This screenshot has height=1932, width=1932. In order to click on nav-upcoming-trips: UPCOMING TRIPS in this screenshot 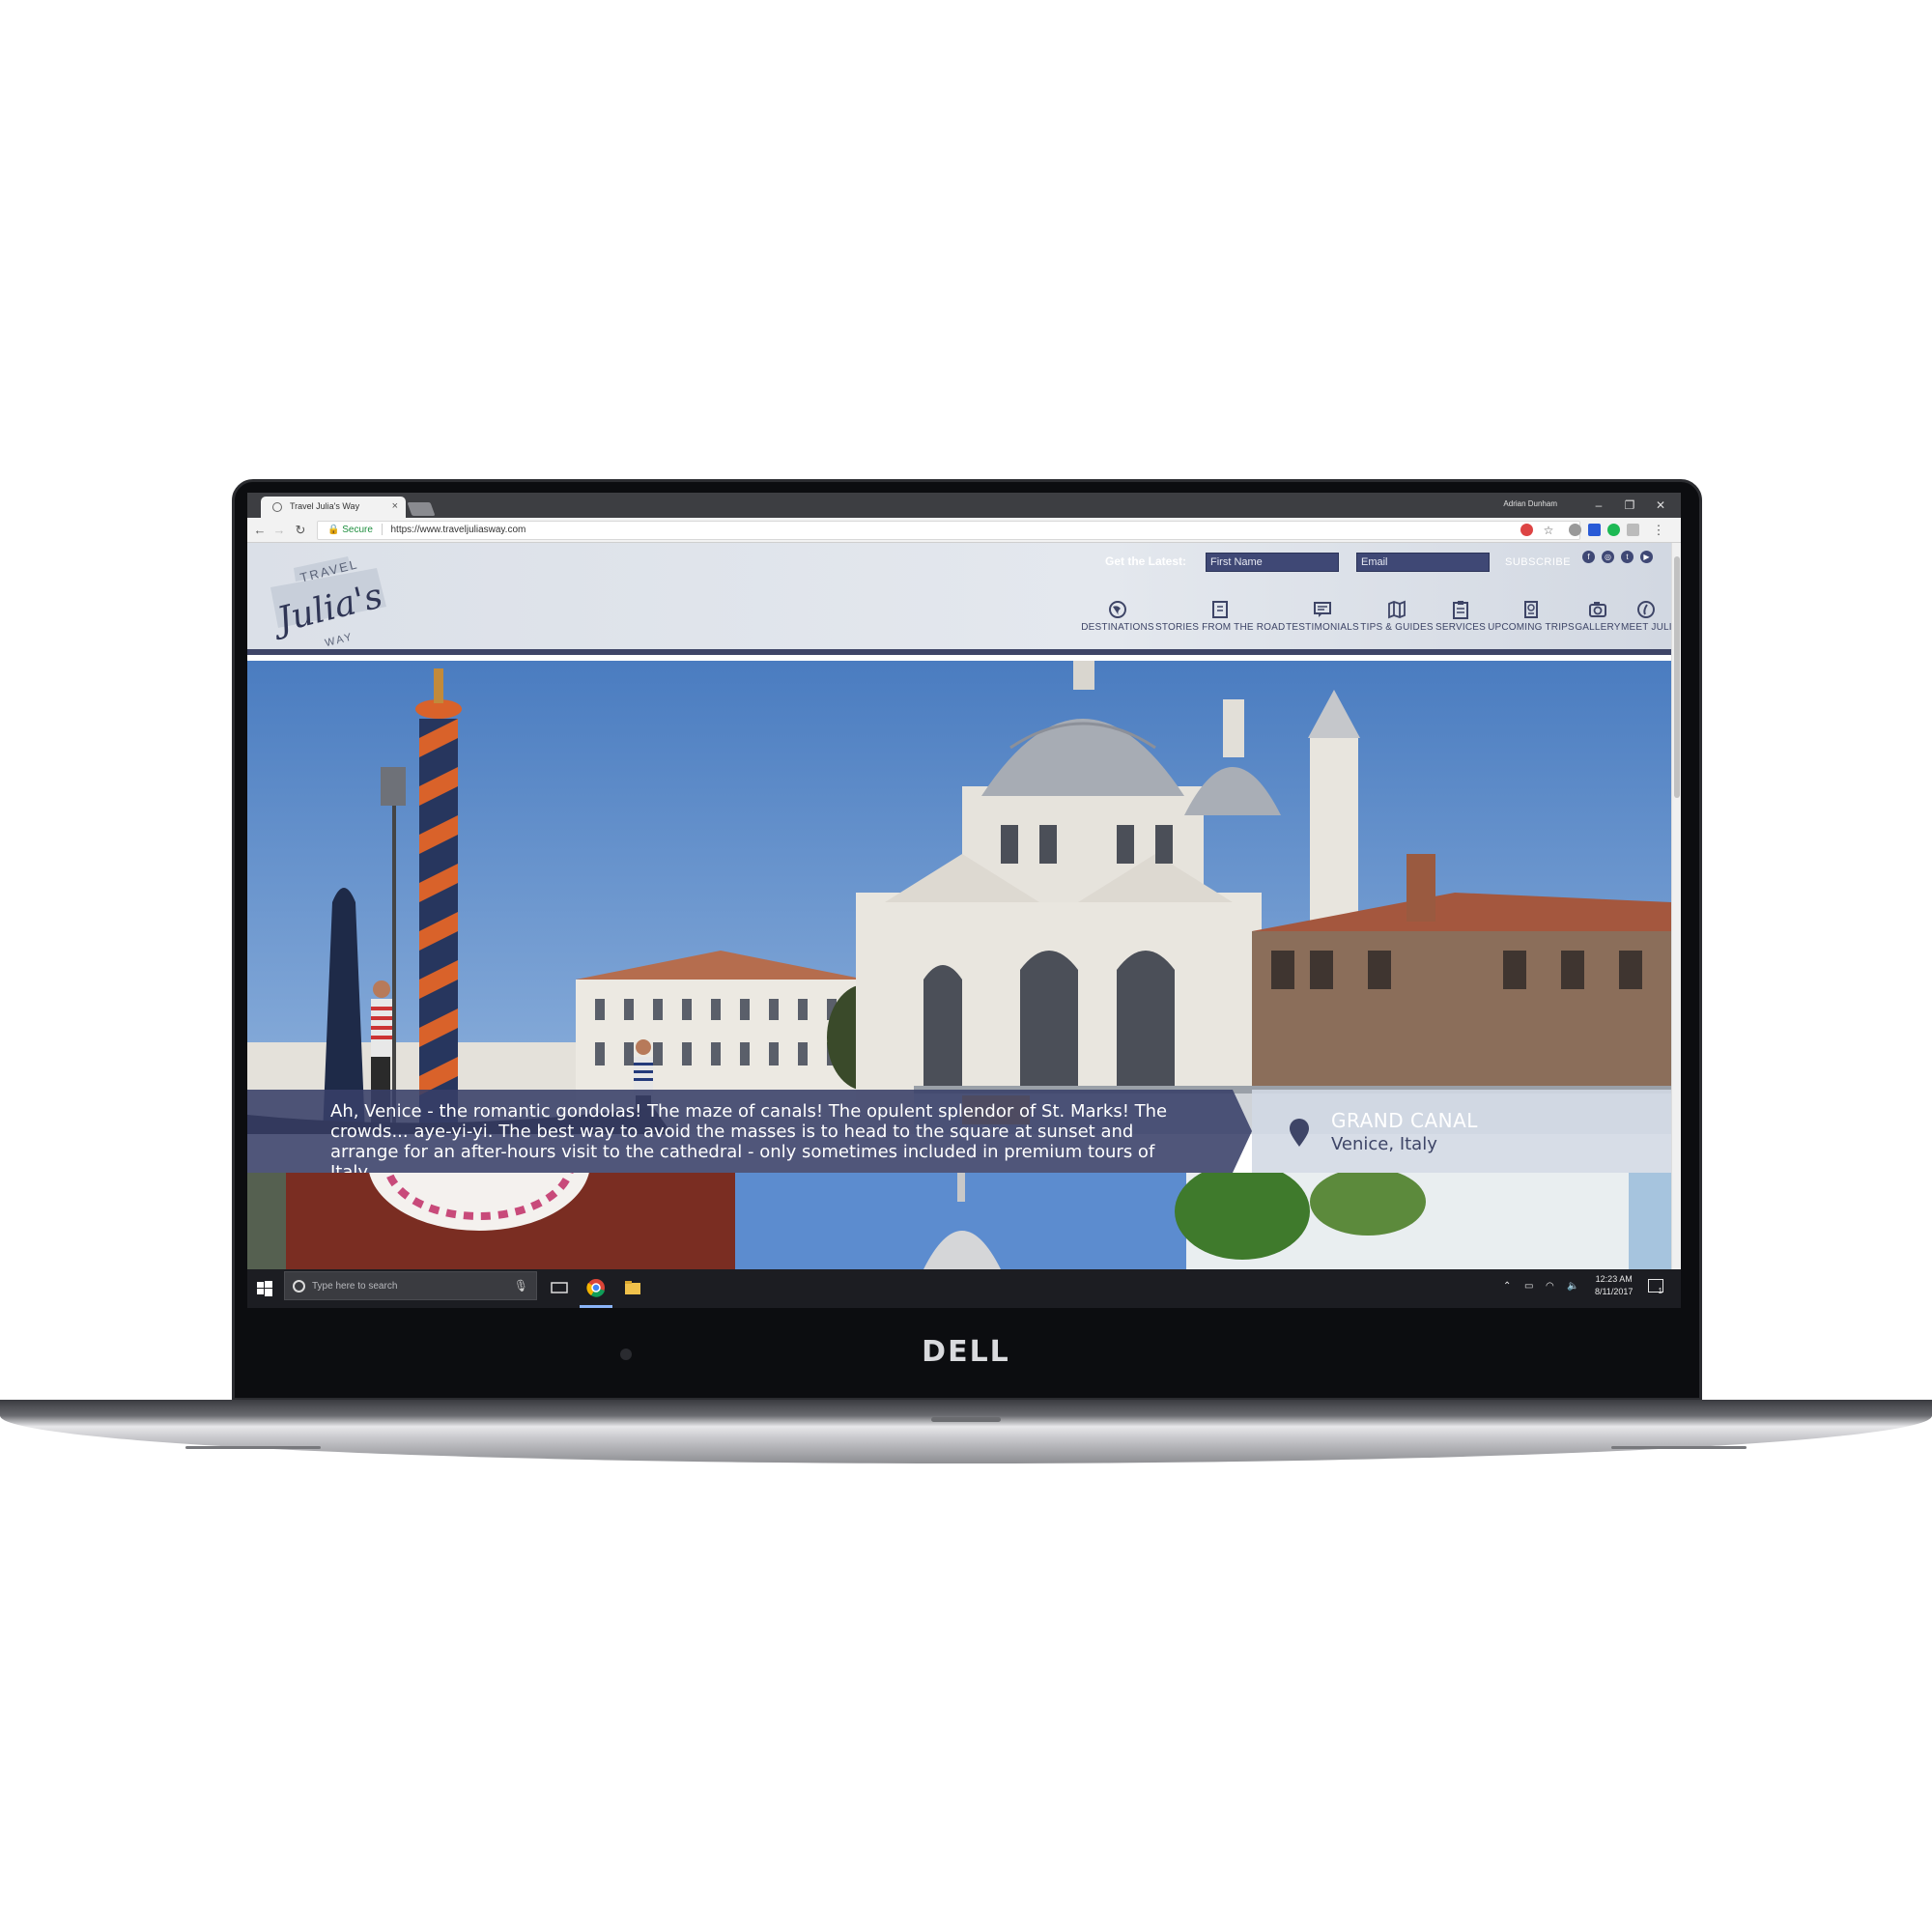, I will do `click(1531, 618)`.